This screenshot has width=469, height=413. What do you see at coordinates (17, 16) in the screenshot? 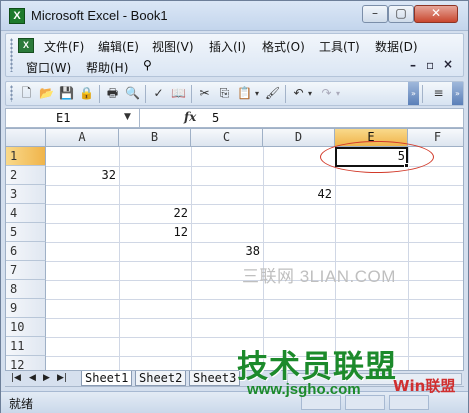
I see `excel-app-icon: X` at bounding box center [17, 16].